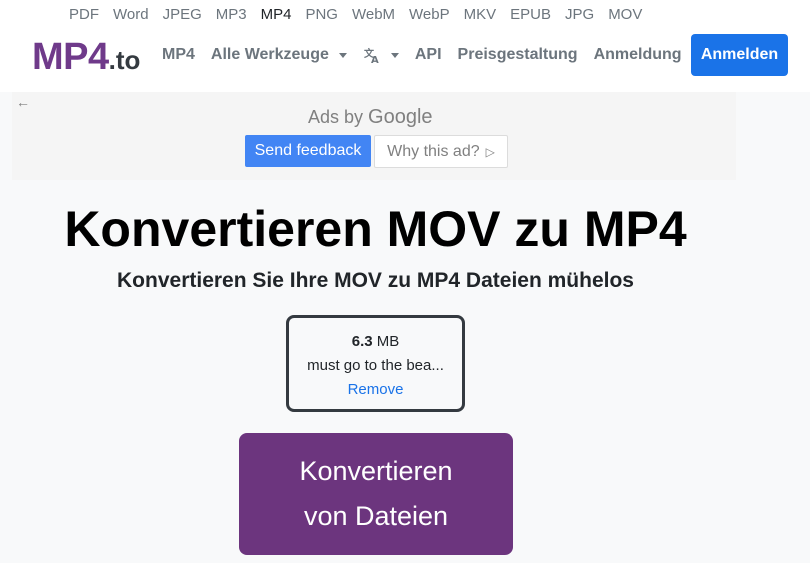 Image resolution: width=810 pixels, height=563 pixels. What do you see at coordinates (124, 60) in the screenshot?
I see `logo-tld-text: .to` at bounding box center [124, 60].